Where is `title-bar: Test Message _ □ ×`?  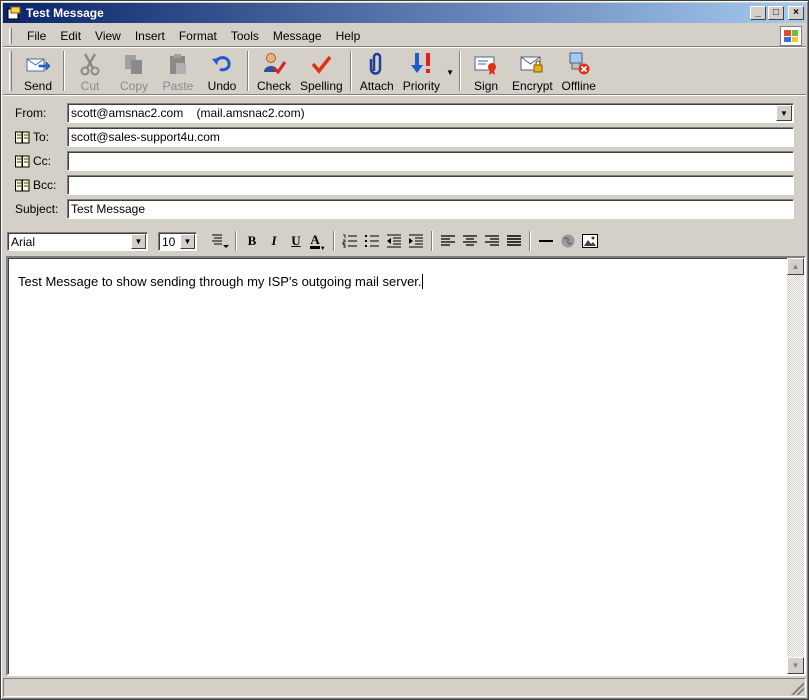
title-bar: Test Message _ □ × is located at coordinates (404, 13).